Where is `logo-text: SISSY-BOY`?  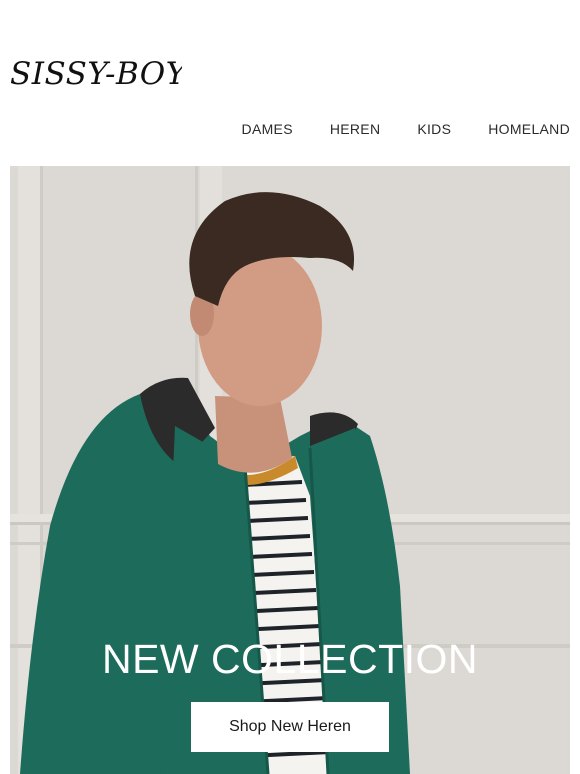 logo-text: SISSY-BOY is located at coordinates (96, 74).